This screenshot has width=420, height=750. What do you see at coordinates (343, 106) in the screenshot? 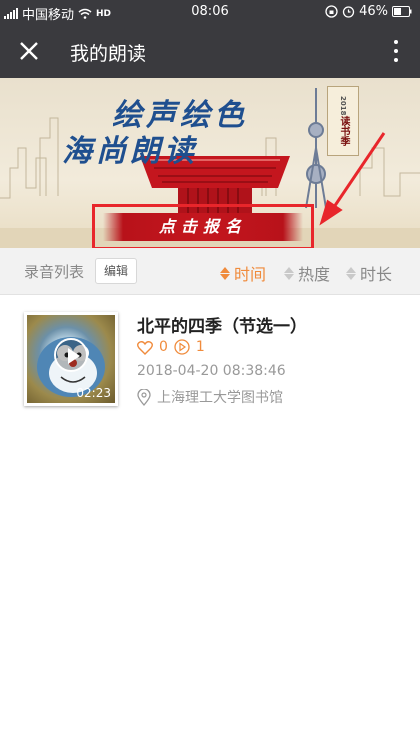
I see `scroll-year: 2018` at bounding box center [343, 106].